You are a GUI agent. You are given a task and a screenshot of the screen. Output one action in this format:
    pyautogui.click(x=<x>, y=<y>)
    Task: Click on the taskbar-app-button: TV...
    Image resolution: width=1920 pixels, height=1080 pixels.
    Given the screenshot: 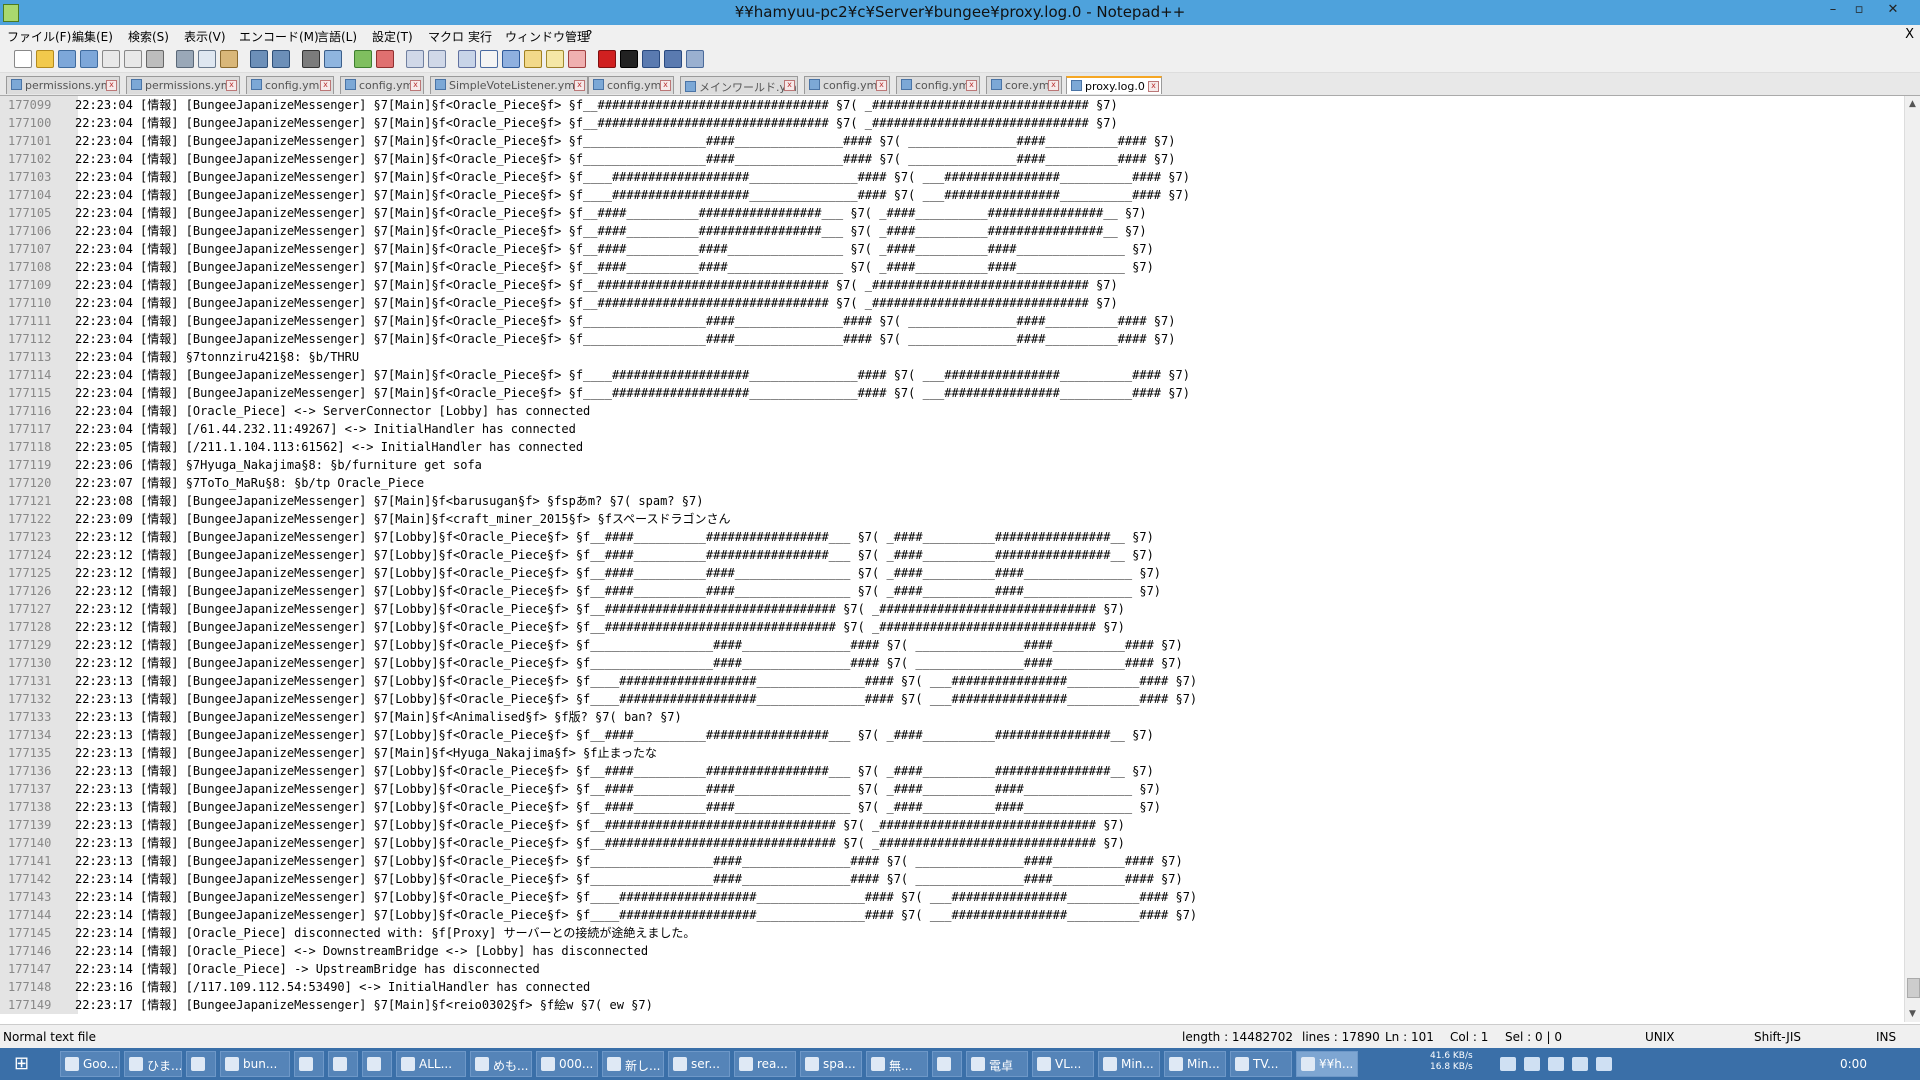 What is the action you would take?
    pyautogui.click(x=1261, y=1064)
    